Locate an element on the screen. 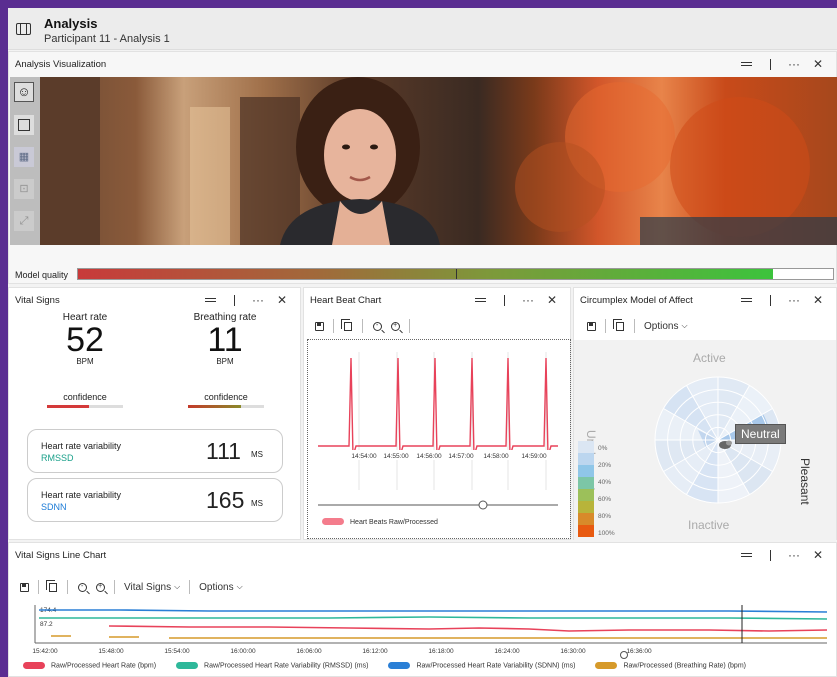 Image resolution: width=837 pixels, height=677 pixels. legend-item: Raw/Processed (Breathing Rate) (bpm) is located at coordinates (670, 665).